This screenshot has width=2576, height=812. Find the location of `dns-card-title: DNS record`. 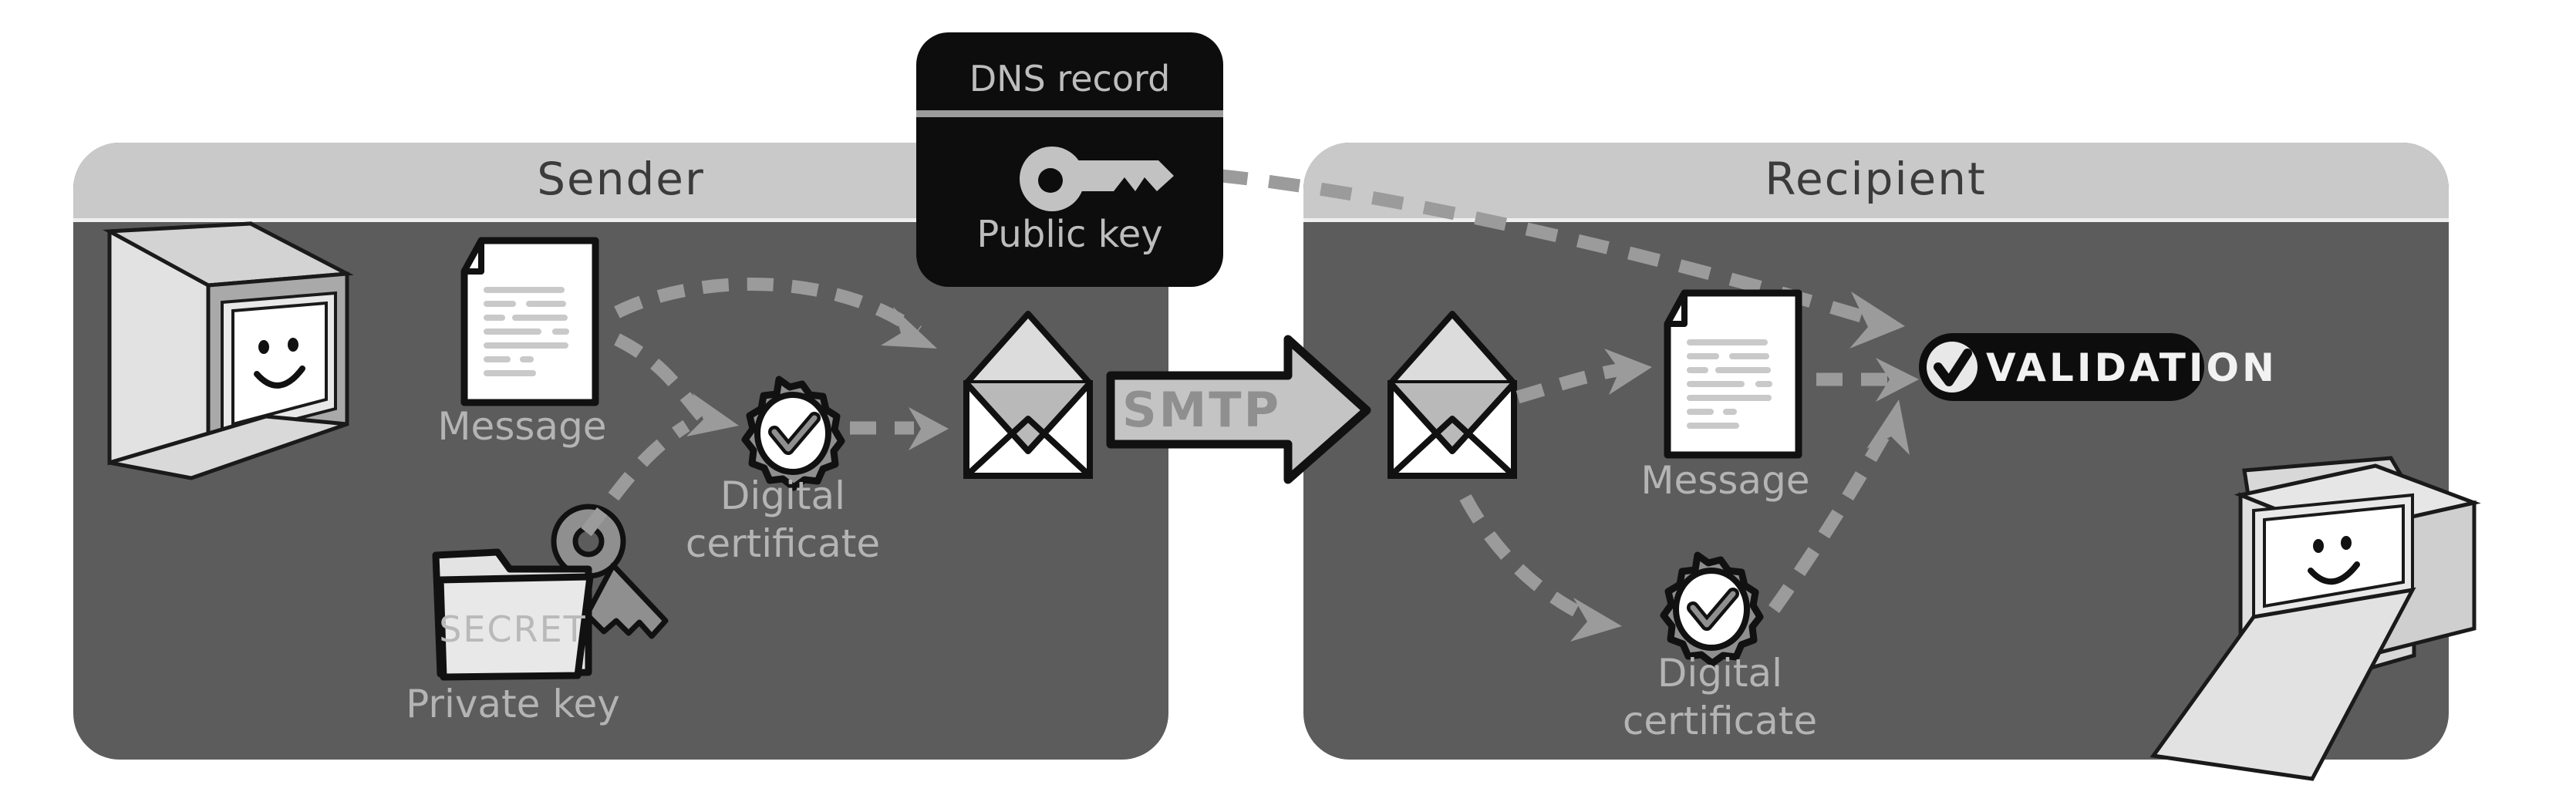

dns-card-title: DNS record is located at coordinates (1070, 78).